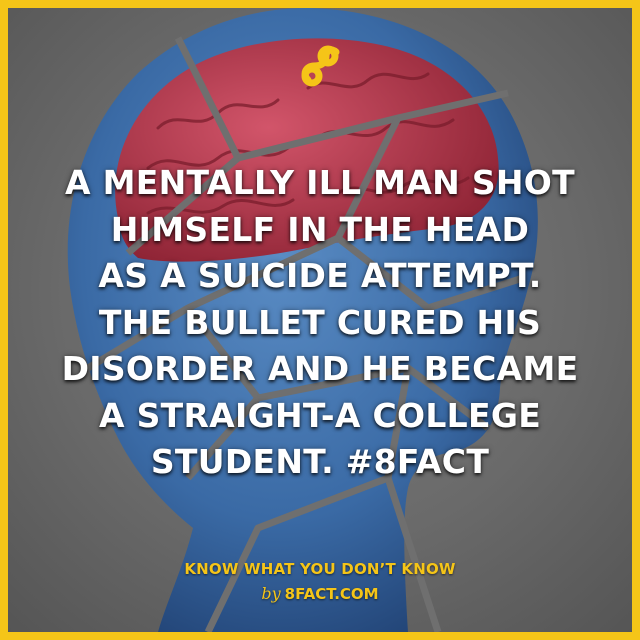  Describe the element at coordinates (332, 594) in the screenshot. I see `site-link: 8FACT.COM` at that location.